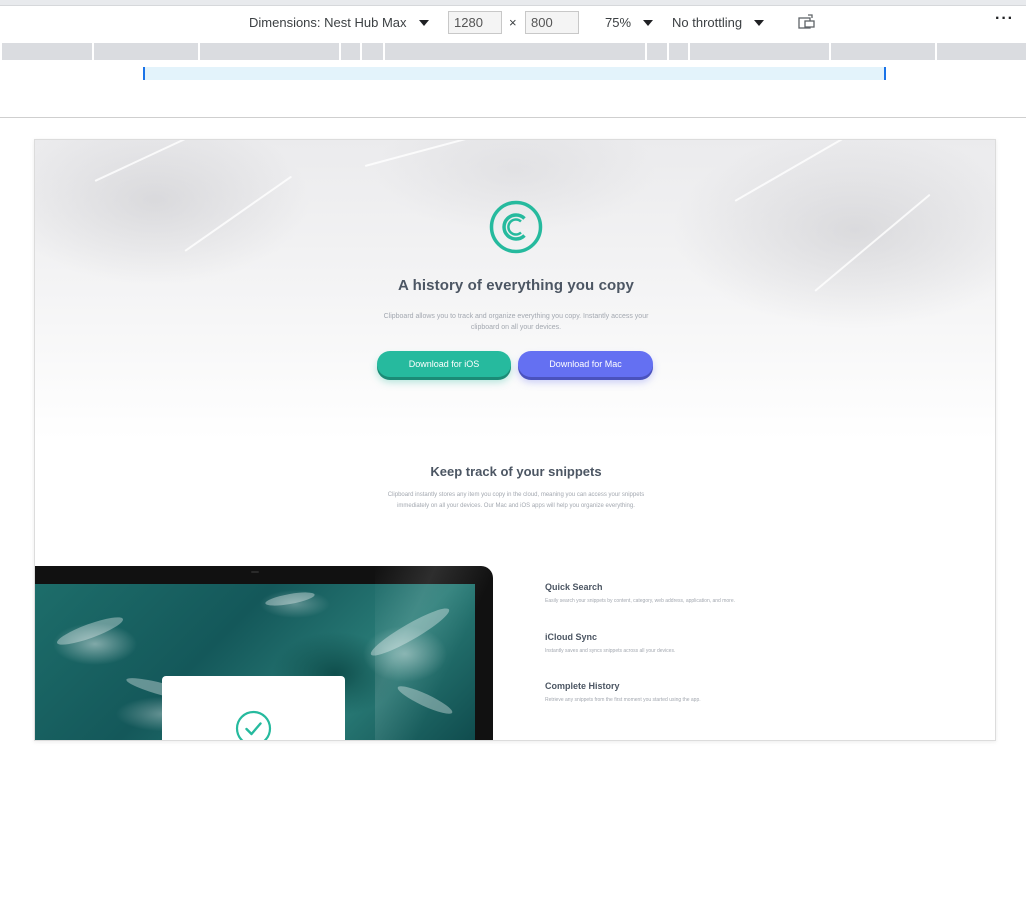 This screenshot has height=918, width=1026. I want to click on dimensions-label: Dimensions: Nest Hub Max, so click(328, 22).